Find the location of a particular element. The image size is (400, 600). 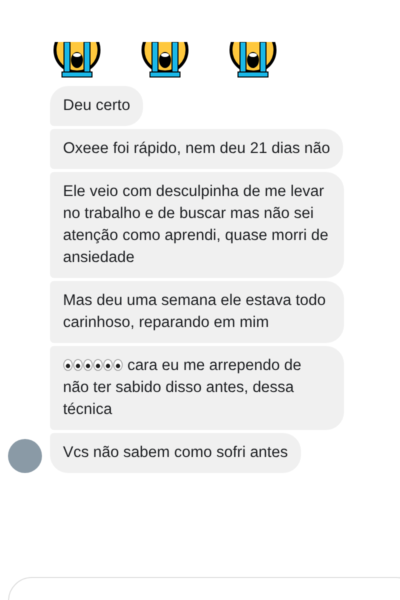

message-bubble: Oxeee foi rápido, nem deu 21 dias não is located at coordinates (197, 149).